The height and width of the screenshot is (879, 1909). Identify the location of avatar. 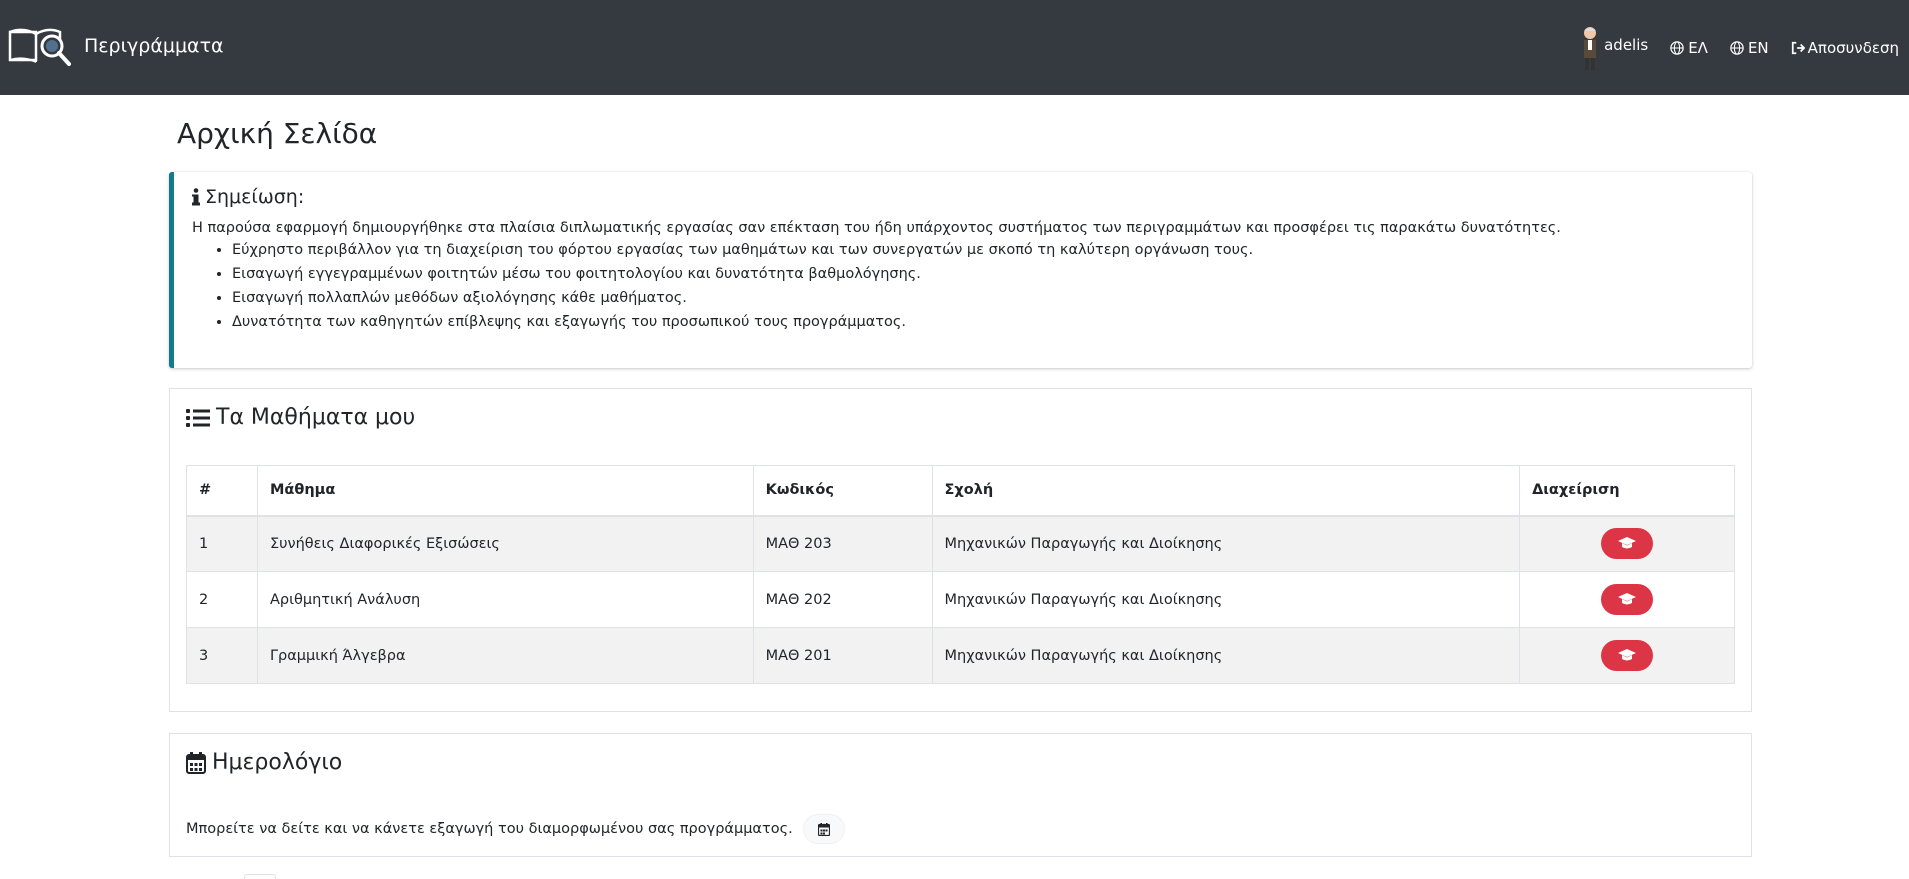
(1590, 48).